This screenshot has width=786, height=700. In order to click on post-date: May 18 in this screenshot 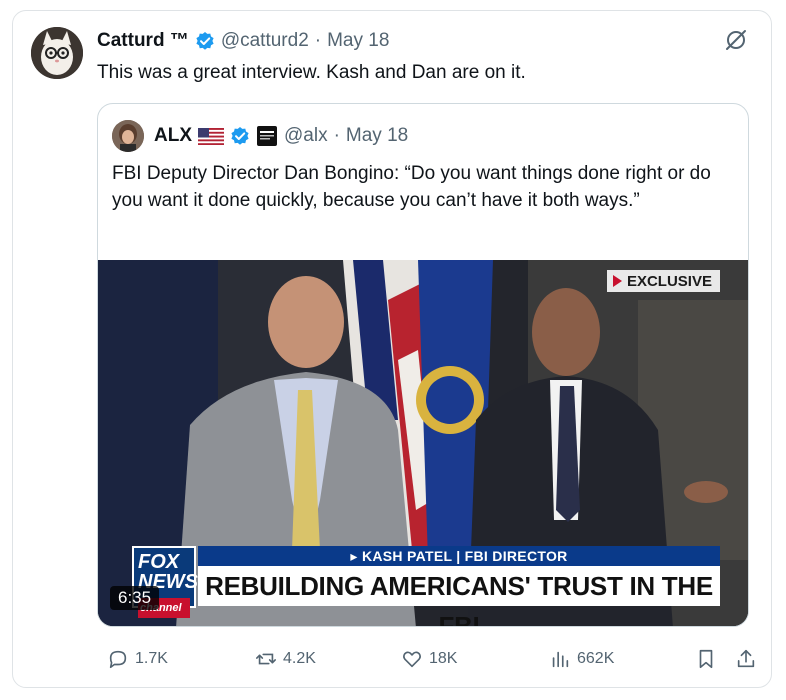, I will do `click(358, 41)`.